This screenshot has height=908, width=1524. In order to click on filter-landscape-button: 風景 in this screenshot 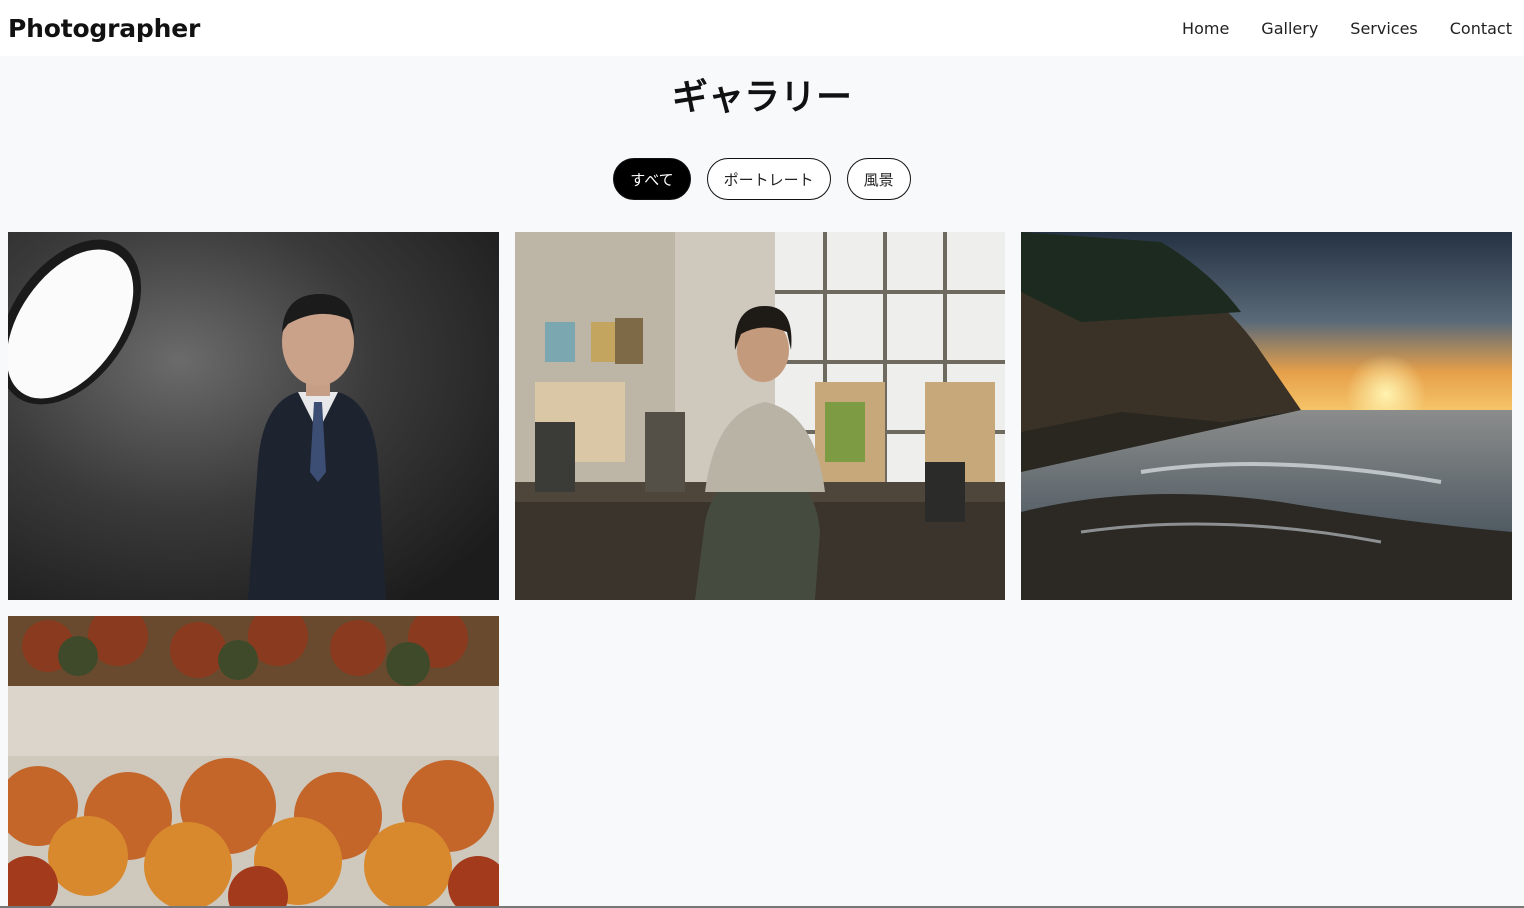, I will do `click(878, 179)`.